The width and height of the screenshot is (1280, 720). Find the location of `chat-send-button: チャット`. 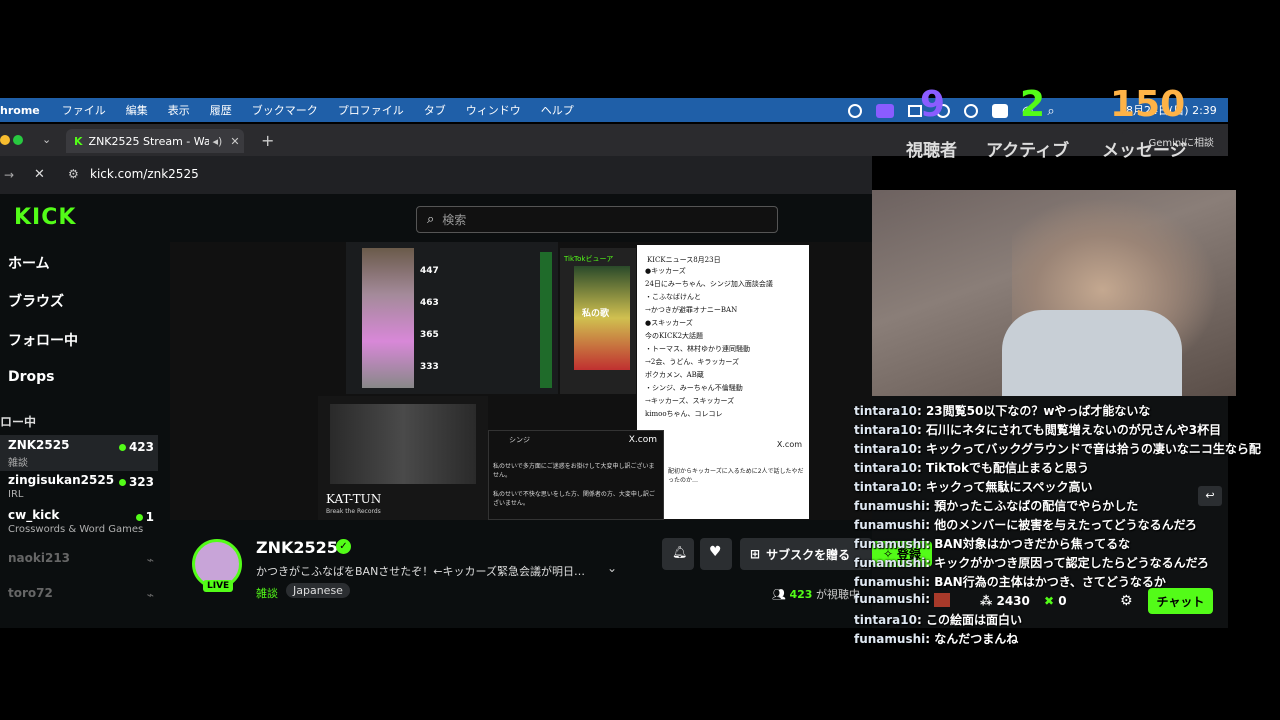

chat-send-button: チャット is located at coordinates (1180, 601).